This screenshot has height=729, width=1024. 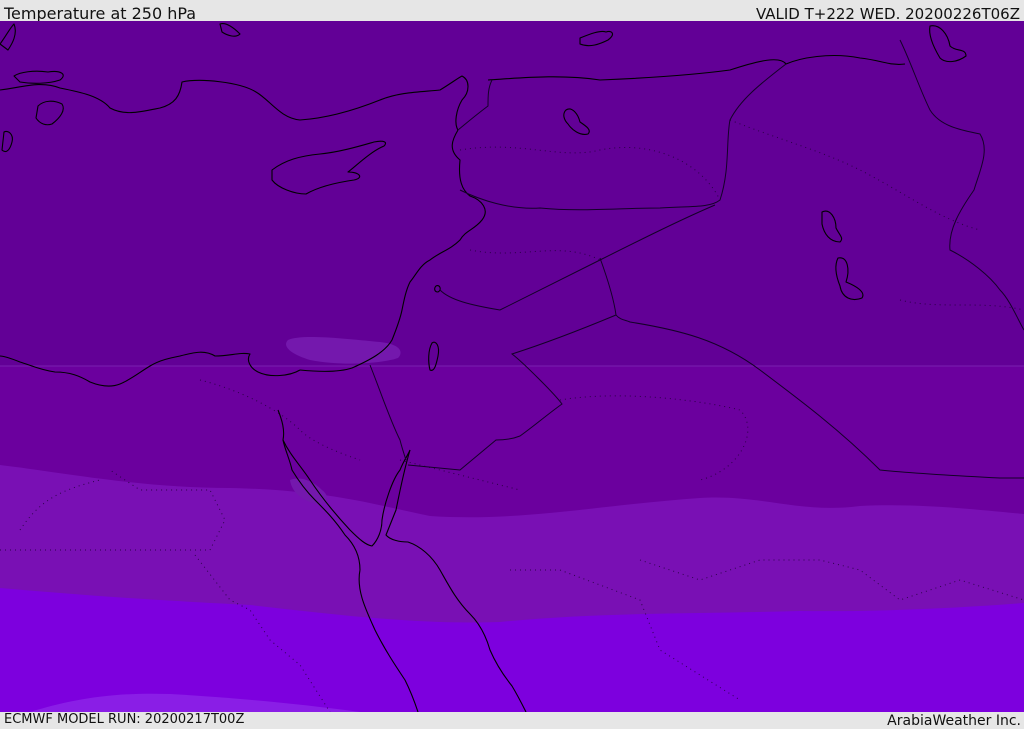 I want to click on credit-text: ArabiaWeather Inc., so click(x=954, y=721).